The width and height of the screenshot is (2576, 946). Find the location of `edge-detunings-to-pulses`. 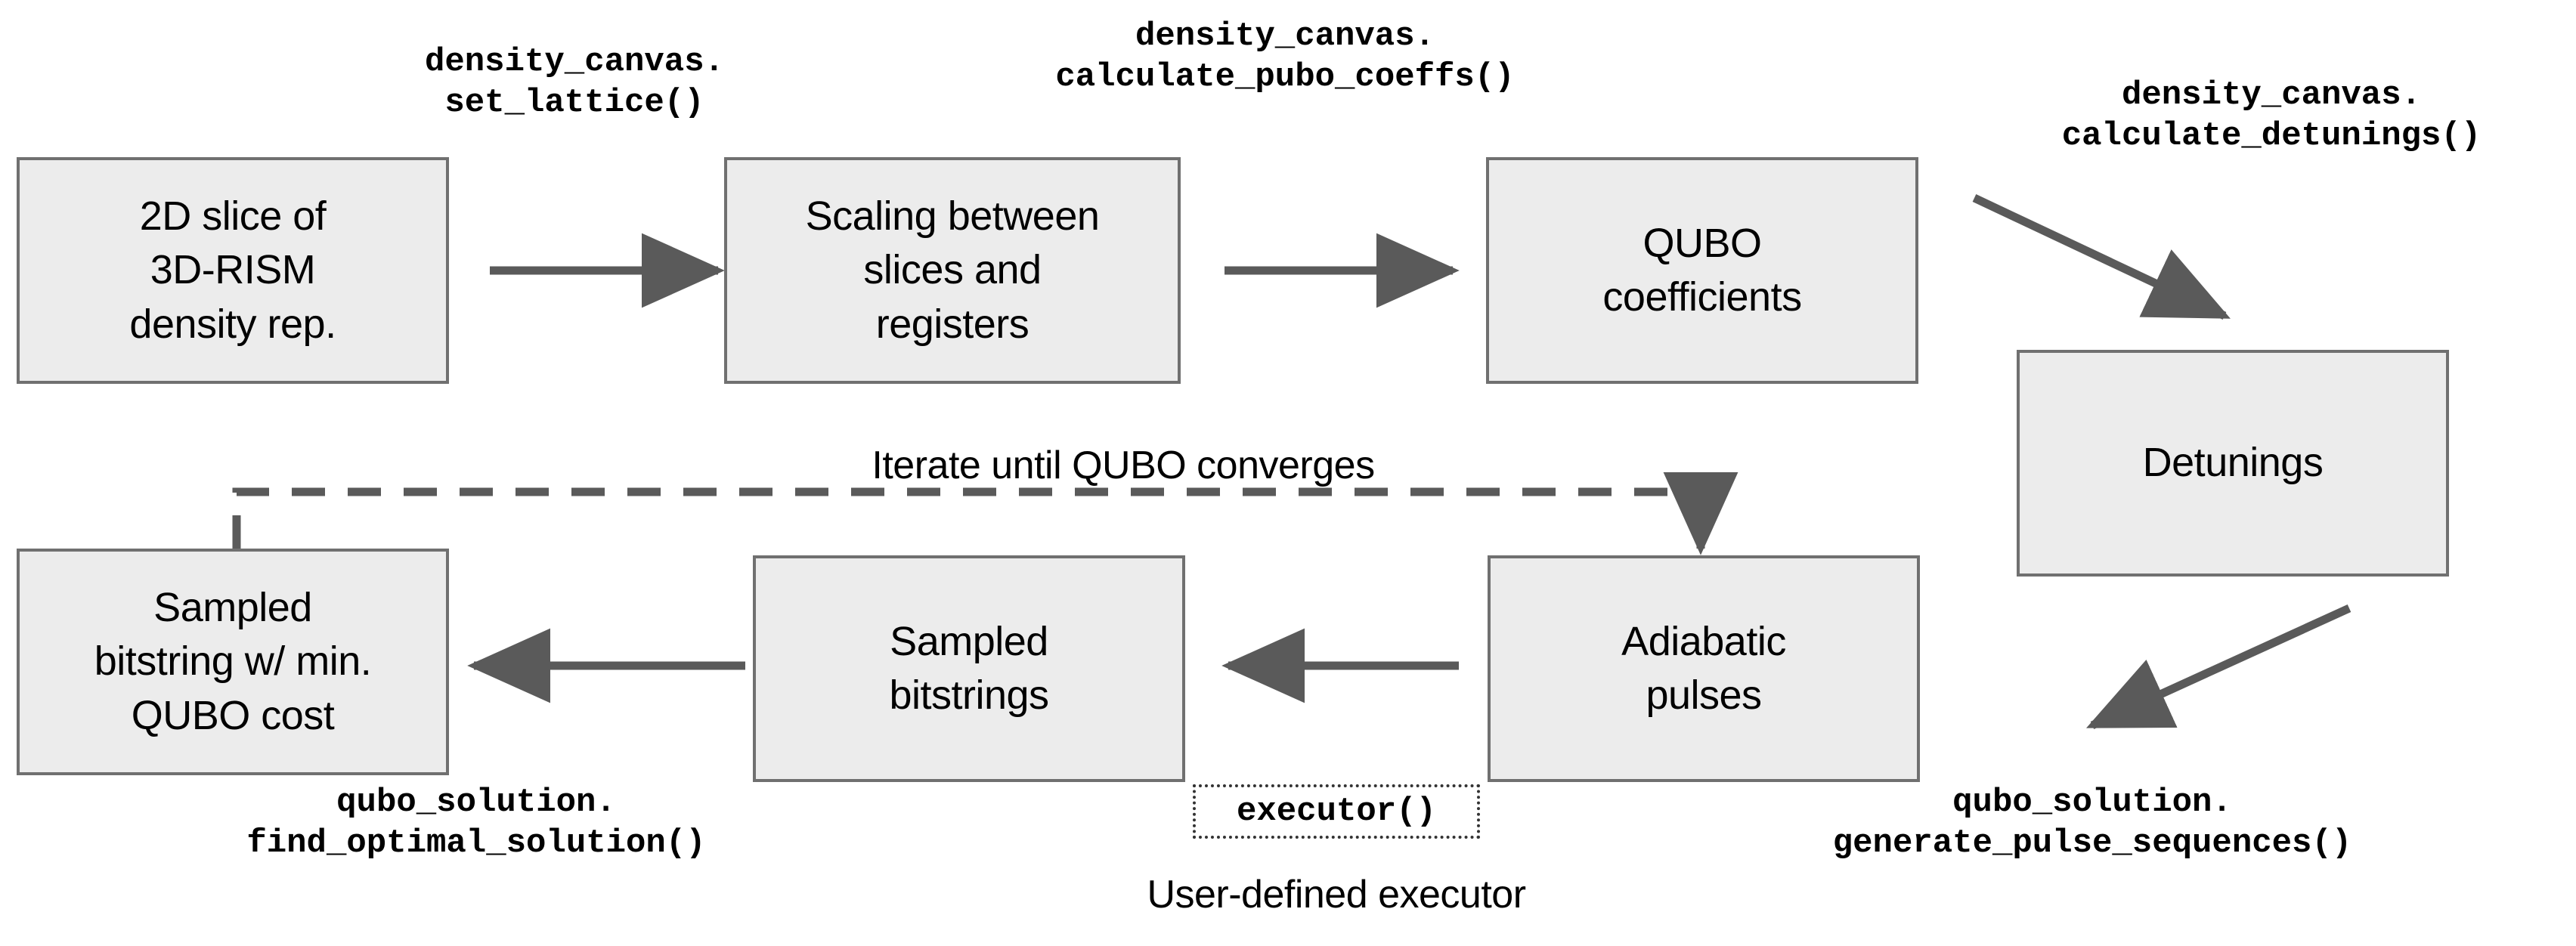

edge-detunings-to-pulses is located at coordinates (2218, 667).